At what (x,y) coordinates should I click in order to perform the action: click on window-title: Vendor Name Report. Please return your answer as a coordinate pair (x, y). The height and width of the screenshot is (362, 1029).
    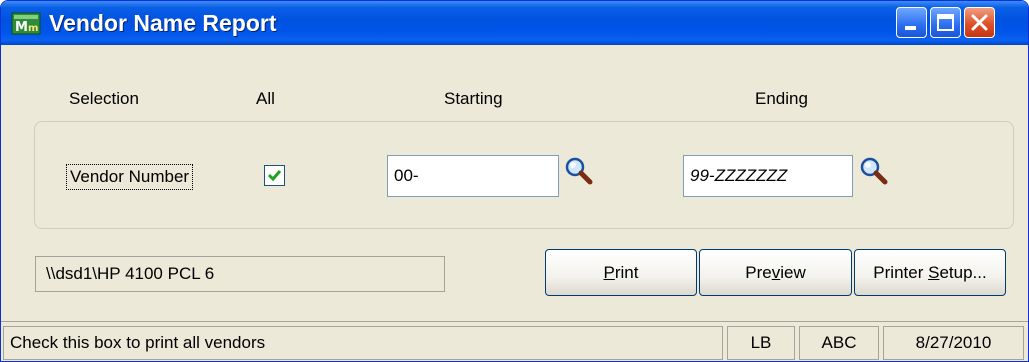
    Looking at the image, I should click on (163, 23).